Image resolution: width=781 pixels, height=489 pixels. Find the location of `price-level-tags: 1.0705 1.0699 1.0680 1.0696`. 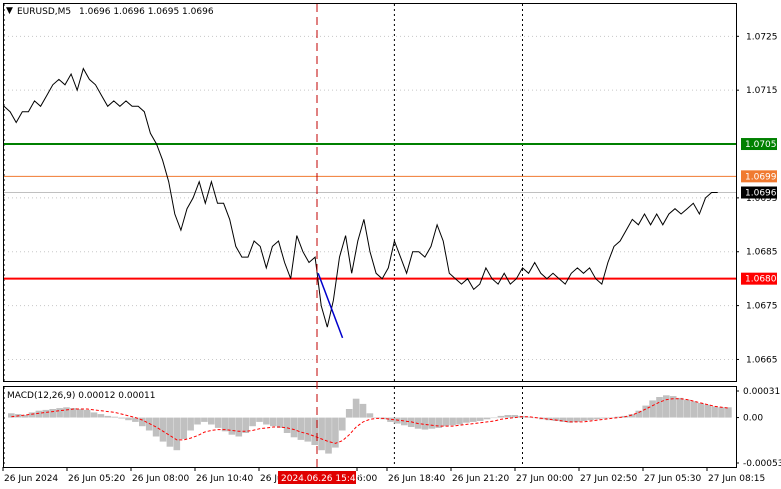

price-level-tags: 1.0705 1.0699 1.0680 1.0696 is located at coordinates (759, 211).